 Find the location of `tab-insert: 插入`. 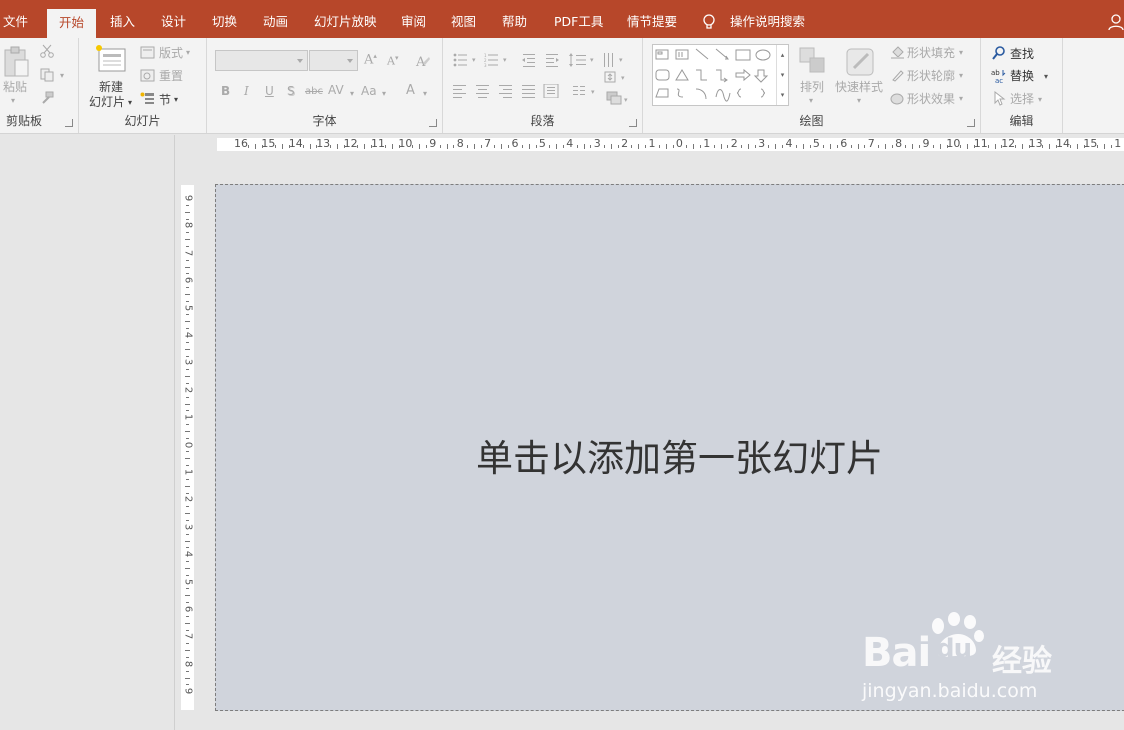

tab-insert: 插入 is located at coordinates (122, 19).